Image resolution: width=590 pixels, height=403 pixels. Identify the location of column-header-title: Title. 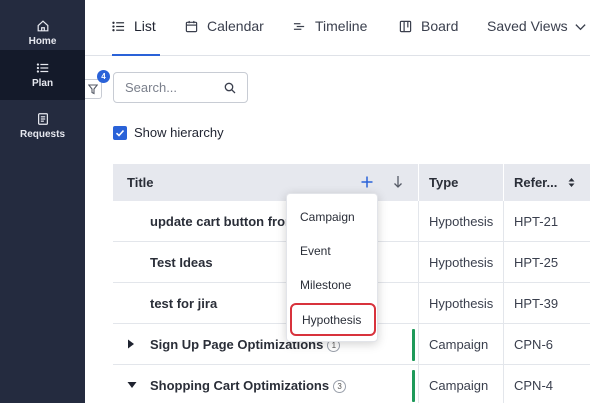
(140, 182).